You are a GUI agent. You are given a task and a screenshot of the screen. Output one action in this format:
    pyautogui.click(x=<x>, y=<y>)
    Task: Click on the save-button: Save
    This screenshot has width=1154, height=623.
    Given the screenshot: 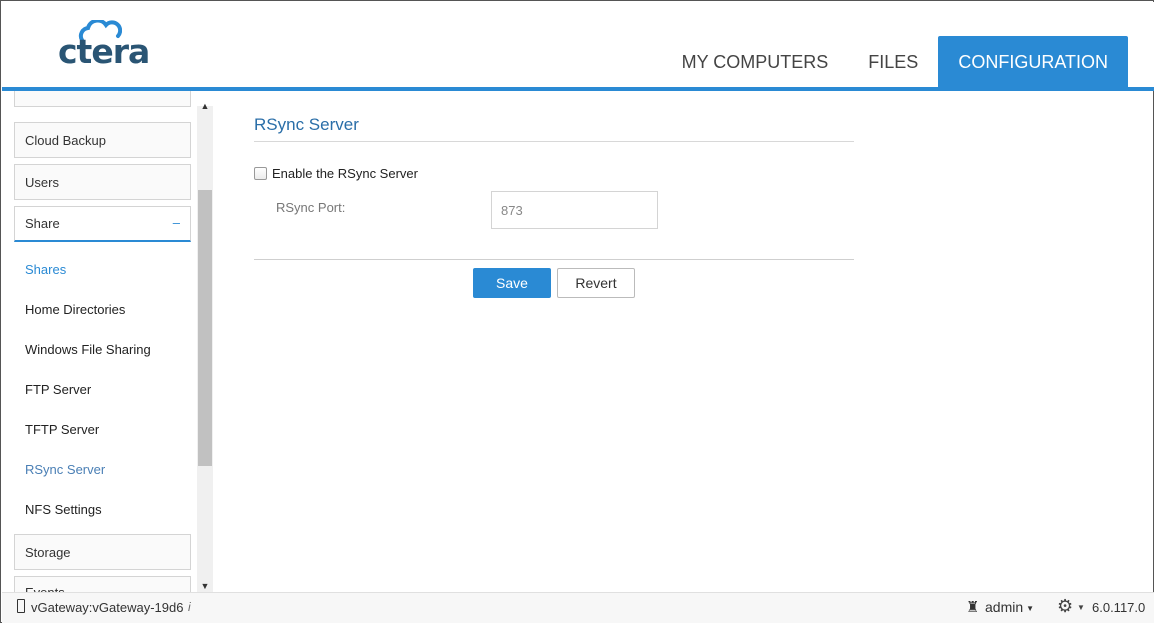 What is the action you would take?
    pyautogui.click(x=512, y=283)
    